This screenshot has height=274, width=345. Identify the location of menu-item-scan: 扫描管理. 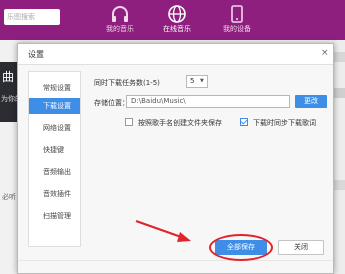
(54, 216).